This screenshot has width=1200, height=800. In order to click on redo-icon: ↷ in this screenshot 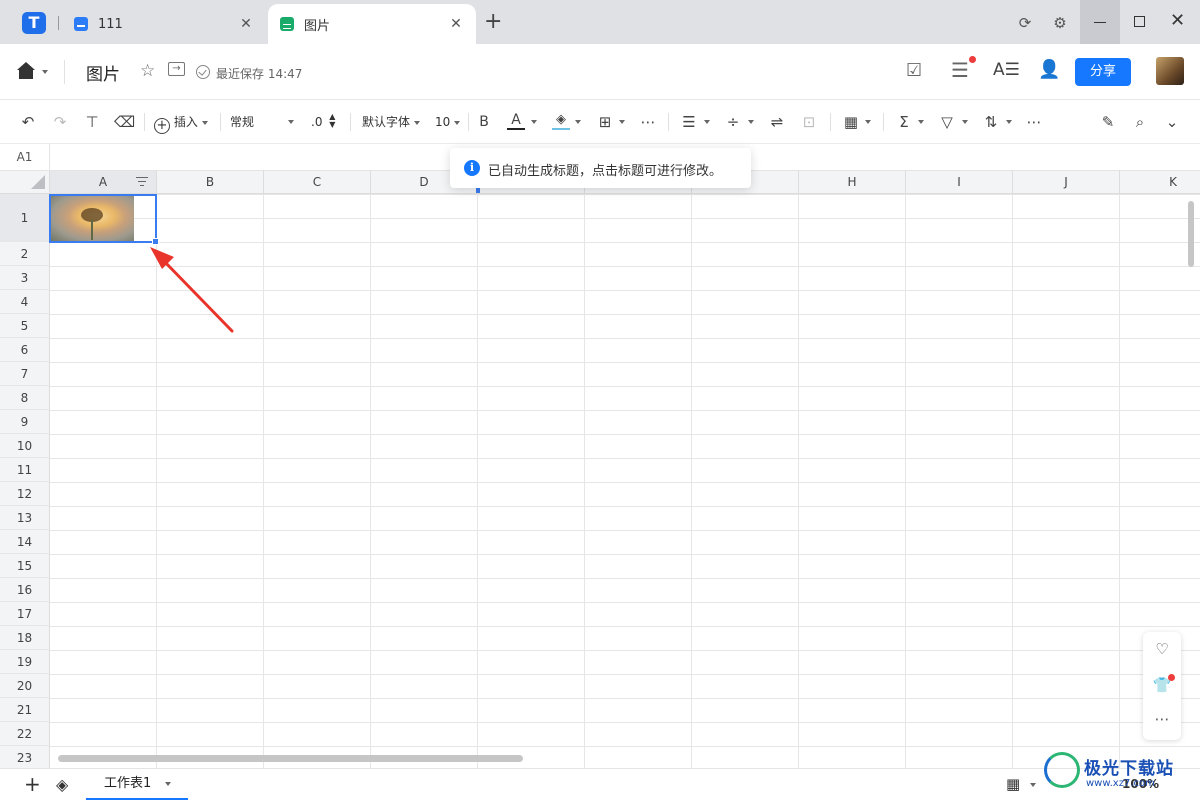, I will do `click(60, 122)`.